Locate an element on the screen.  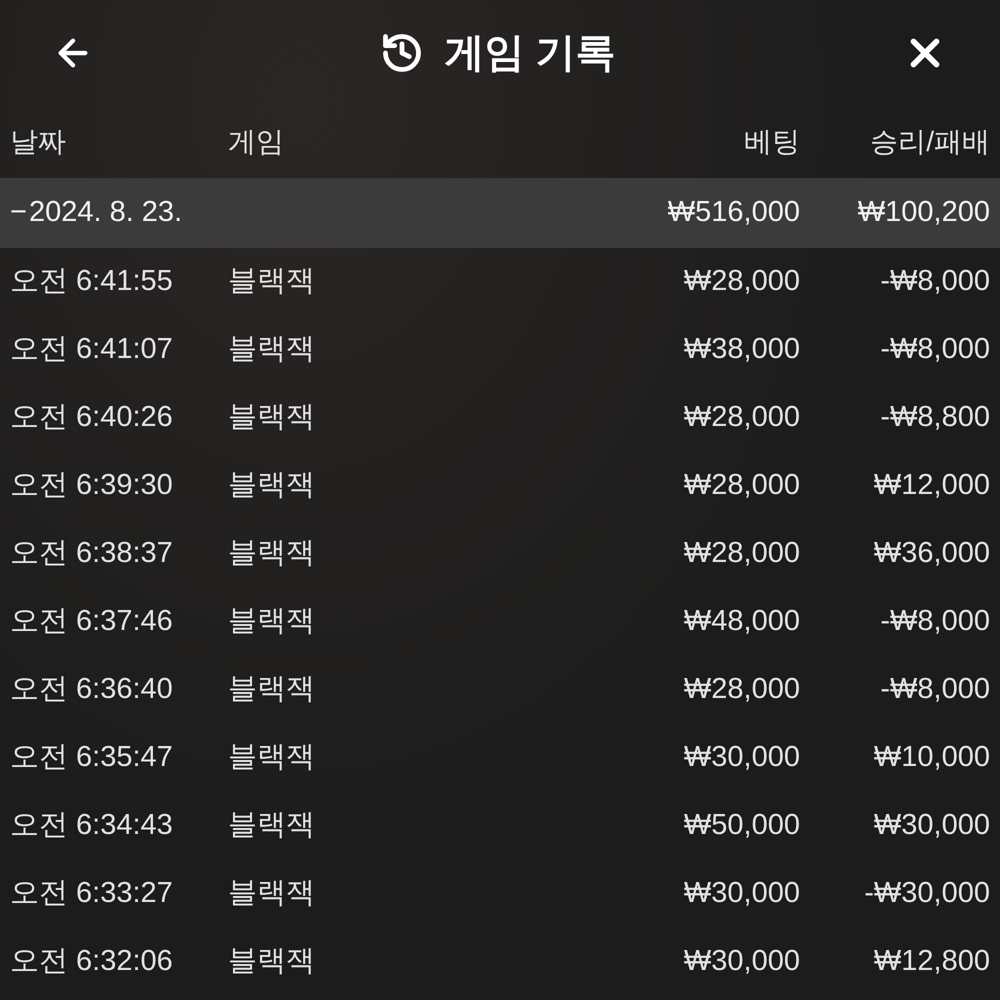
column-header: 베팅 is located at coordinates (771, 141).